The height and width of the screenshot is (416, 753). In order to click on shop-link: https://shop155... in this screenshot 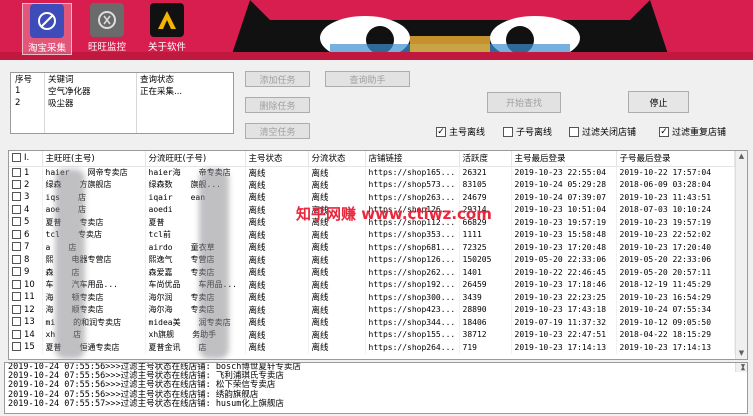, I will do `click(412, 334)`.